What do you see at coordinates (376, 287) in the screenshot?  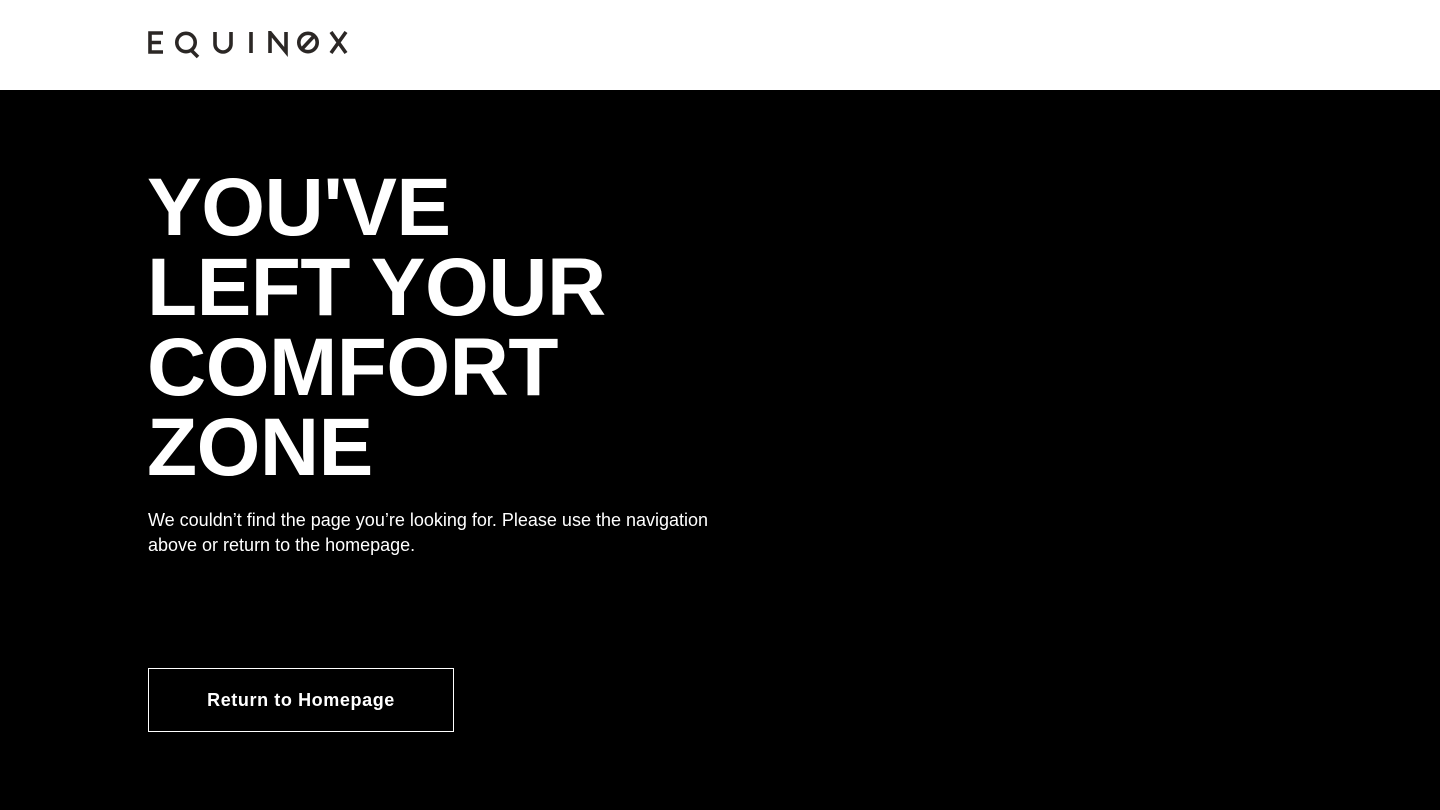 I see `headline-line: LEFT YOUR` at bounding box center [376, 287].